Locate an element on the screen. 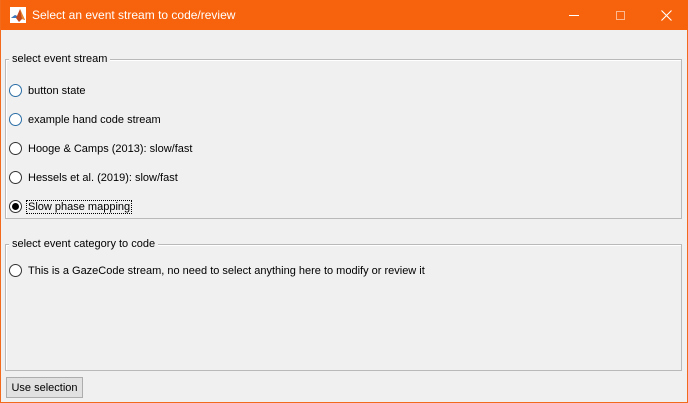 This screenshot has width=688, height=403. stream-option-hooge-camps: Hooge & Camps (2013): slow/fast is located at coordinates (101, 148).